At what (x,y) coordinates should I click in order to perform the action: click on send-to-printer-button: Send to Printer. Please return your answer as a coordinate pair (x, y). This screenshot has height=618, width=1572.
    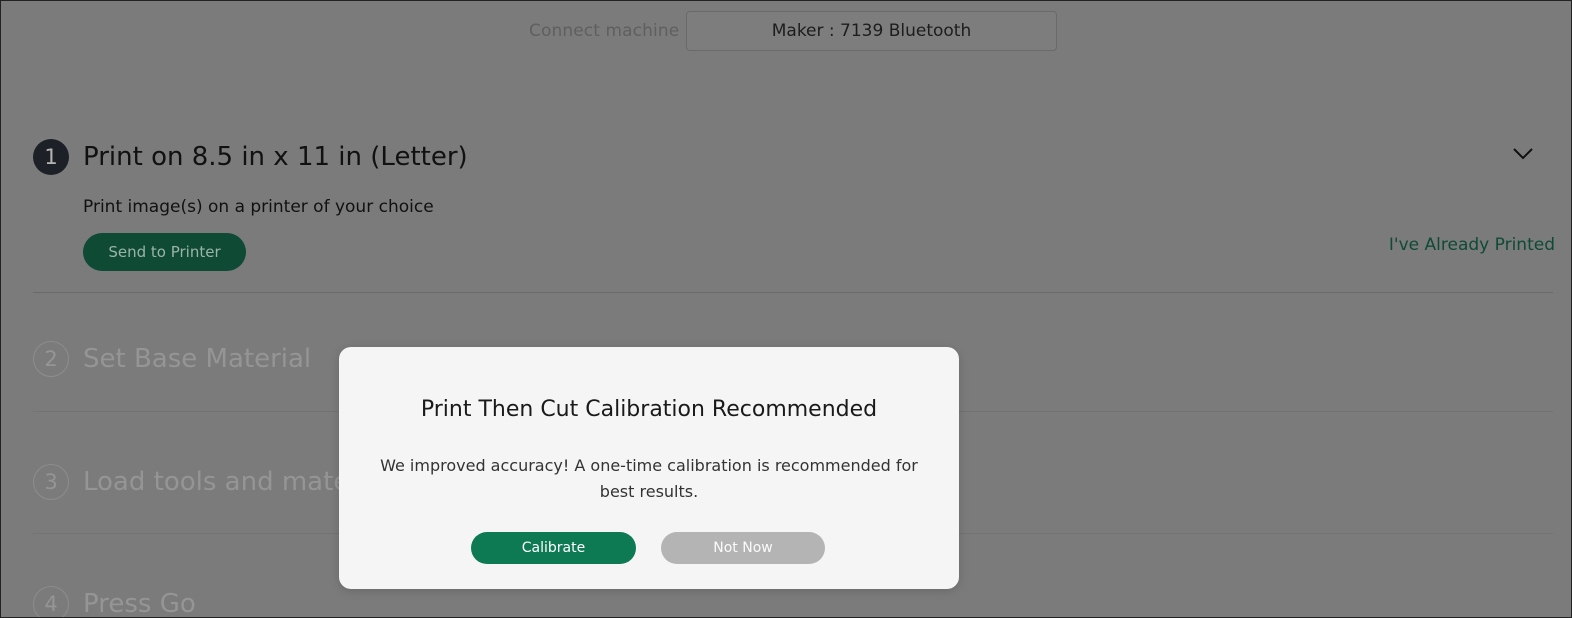
    Looking at the image, I should click on (164, 252).